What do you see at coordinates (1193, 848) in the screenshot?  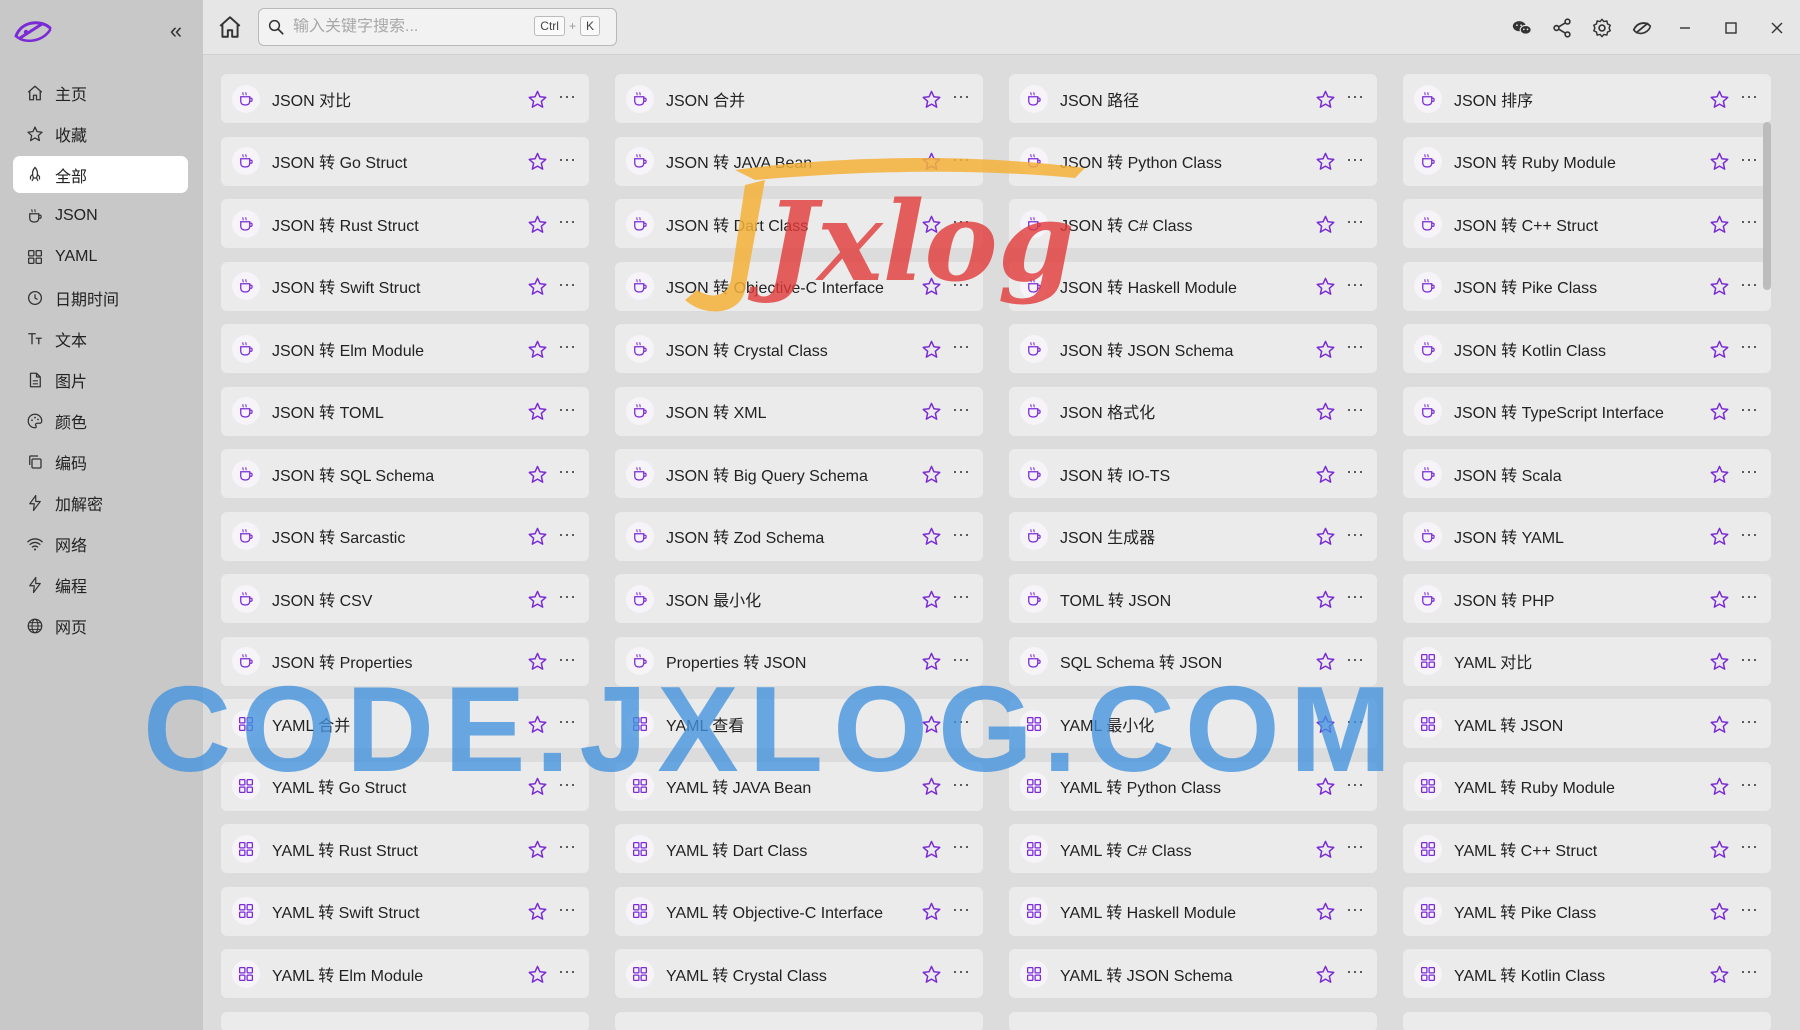 I see `tool-card: YAML 转 C# Class ···` at bounding box center [1193, 848].